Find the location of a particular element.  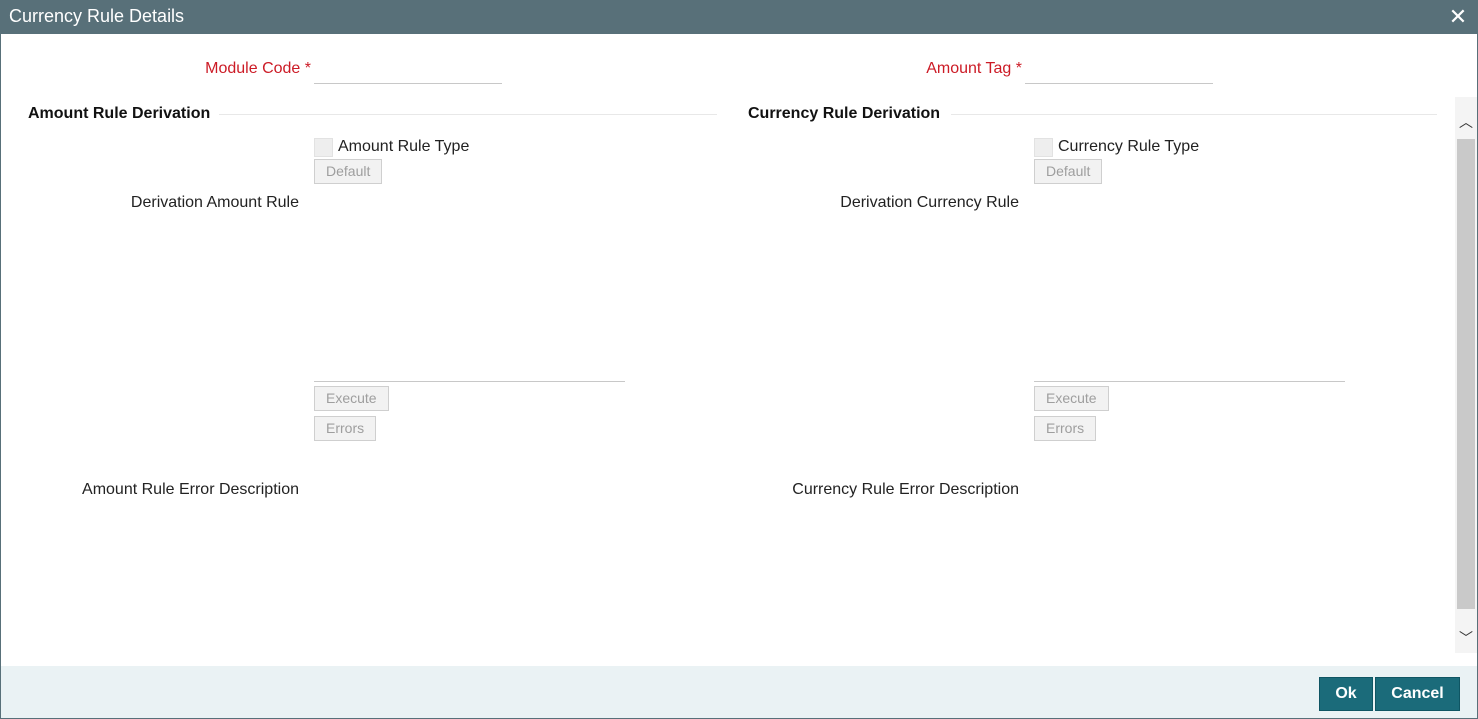

amount-rule-error-description-area is located at coordinates (469, 572).